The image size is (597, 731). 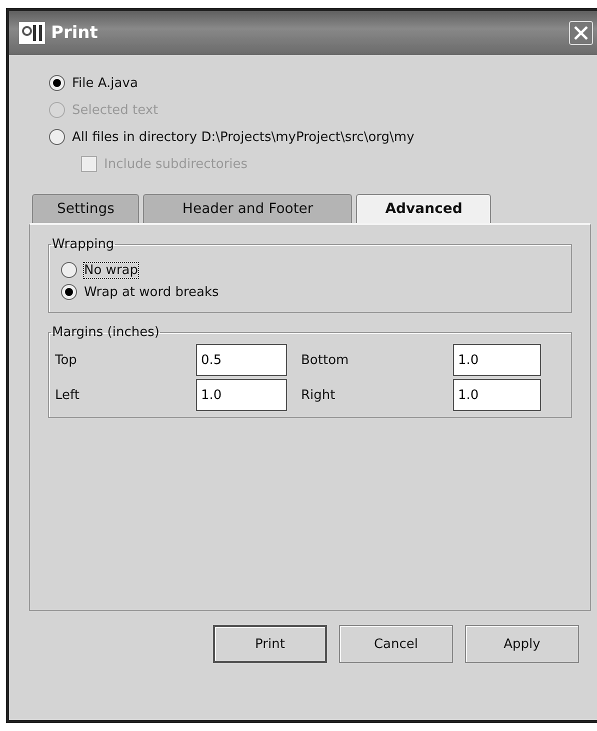 I want to click on radio-option: No wrap, so click(x=313, y=270).